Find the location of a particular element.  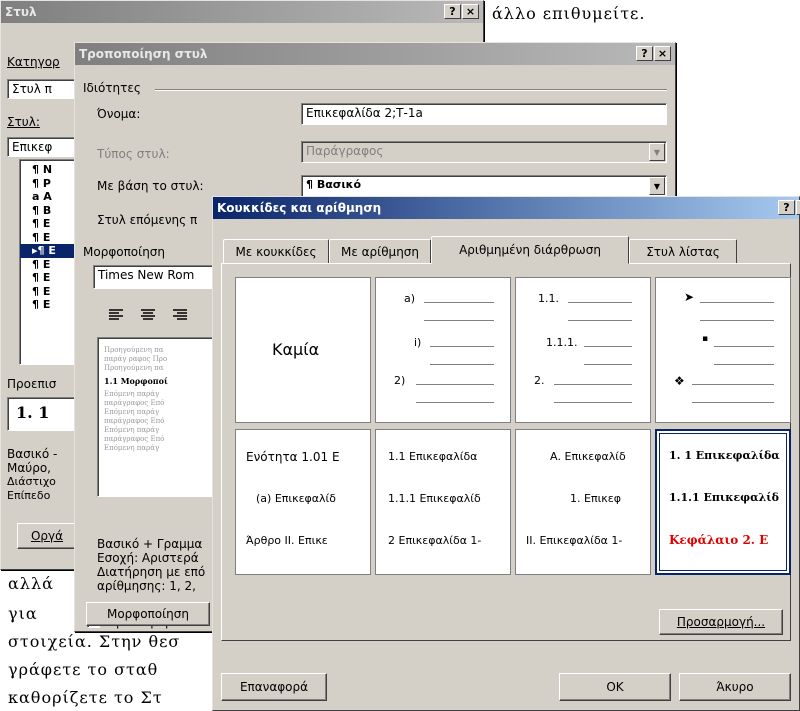

level-2-label: 1.1.1 Επικεφαλίδ is located at coordinates (724, 497).